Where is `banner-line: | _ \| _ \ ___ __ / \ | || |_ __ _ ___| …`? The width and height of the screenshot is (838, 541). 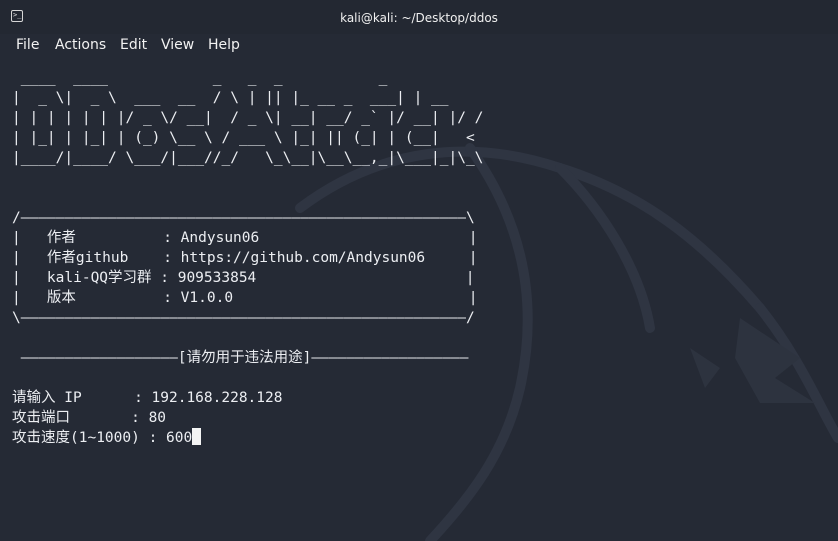 banner-line: | _ \| _ \ ___ __ / \ | || |_ __ _ ___| … is located at coordinates (230, 98).